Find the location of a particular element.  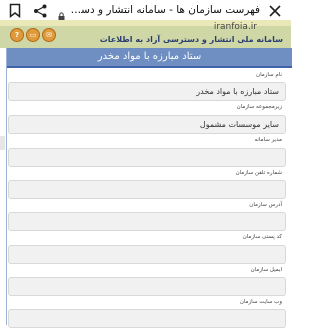

address-label: آدرس سازمان is located at coordinates (265, 205).